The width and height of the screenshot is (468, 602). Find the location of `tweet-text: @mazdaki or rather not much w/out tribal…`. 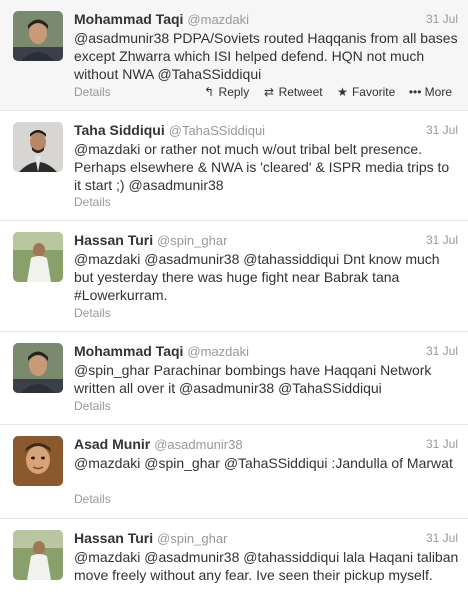

tweet-text: @mazdaki or rather not much w/out tribal… is located at coordinates (262, 167).